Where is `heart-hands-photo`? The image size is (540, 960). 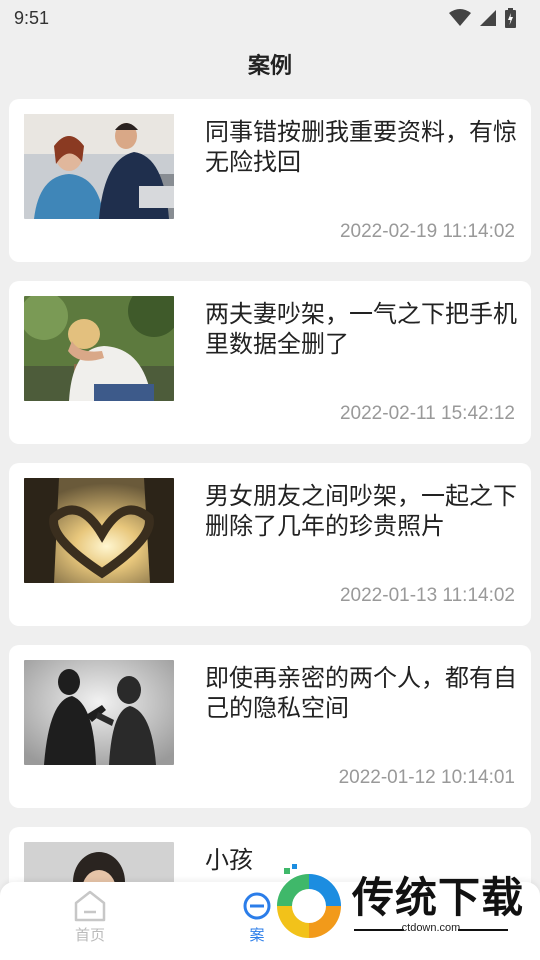 heart-hands-photo is located at coordinates (99, 530).